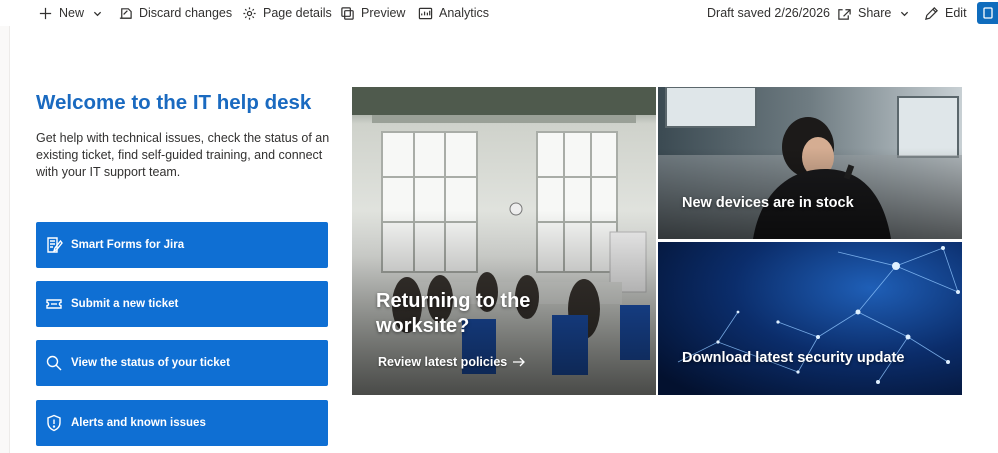  I want to click on share-button: Share, so click(873, 13).